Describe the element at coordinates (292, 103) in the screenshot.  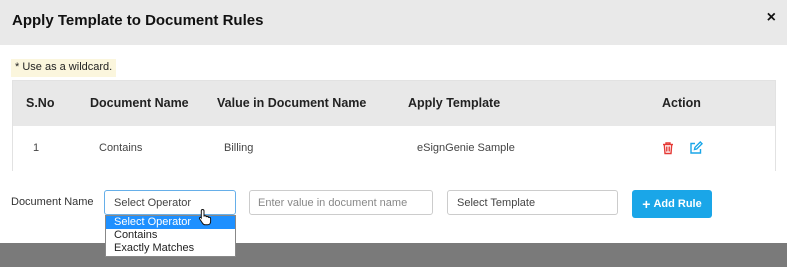
I see `header-value: Value in Document Name` at that location.